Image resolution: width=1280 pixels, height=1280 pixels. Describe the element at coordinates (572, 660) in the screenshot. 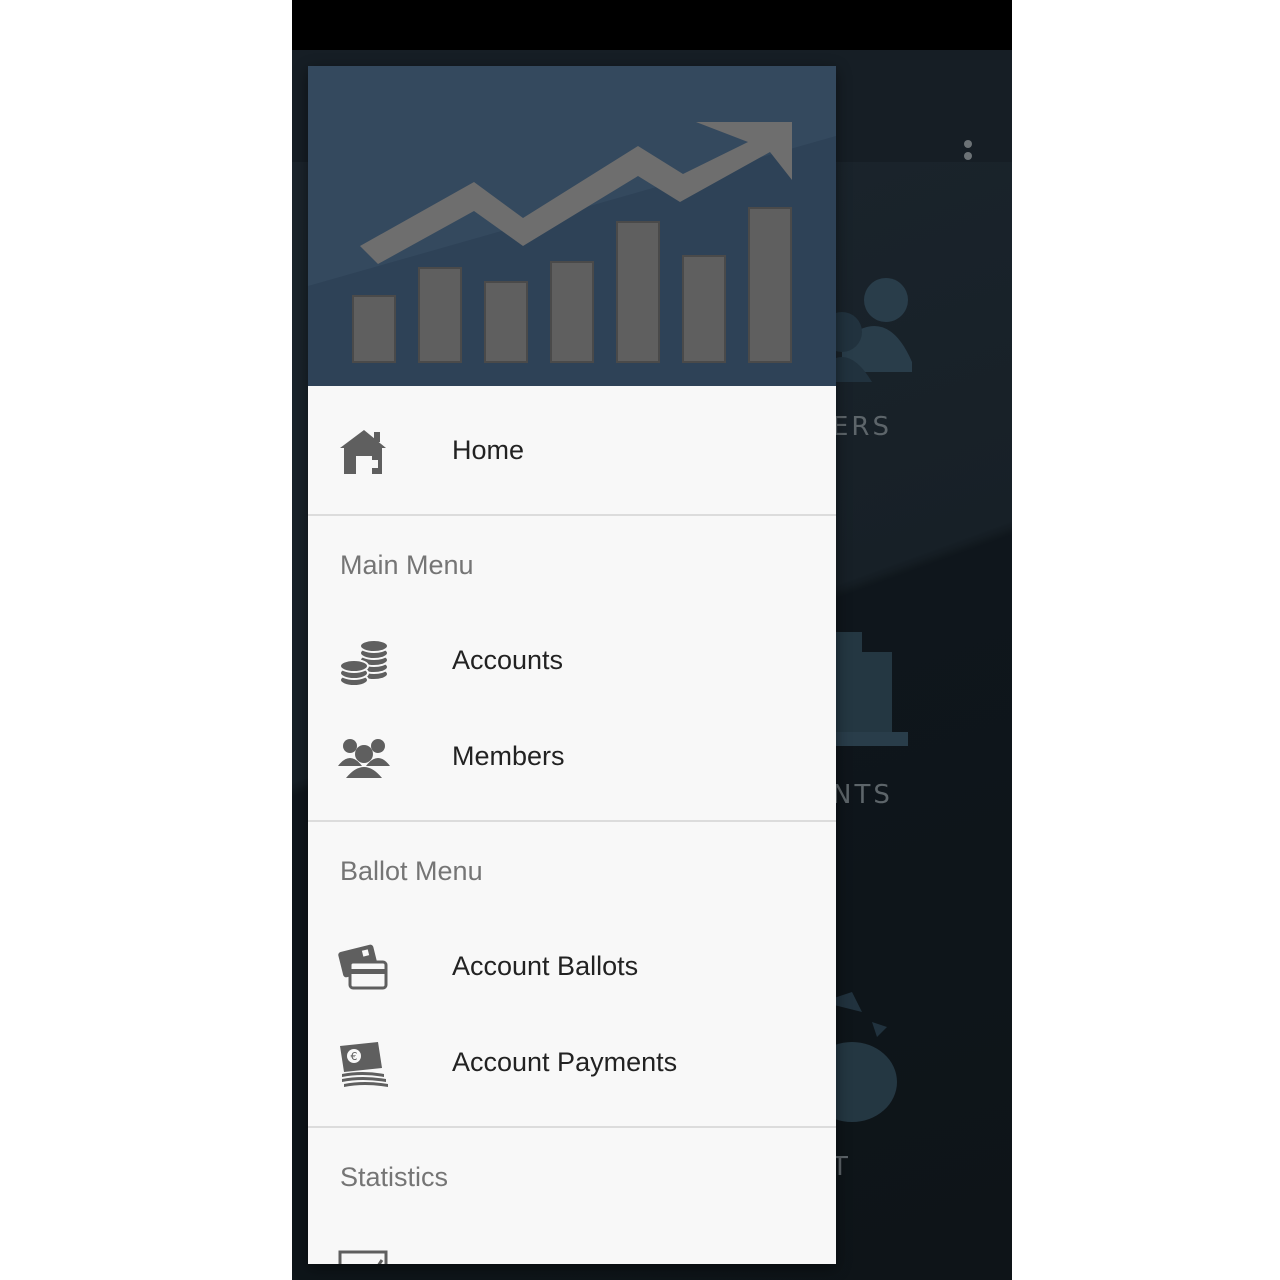

I see `nav-item-accounts: Accounts` at that location.